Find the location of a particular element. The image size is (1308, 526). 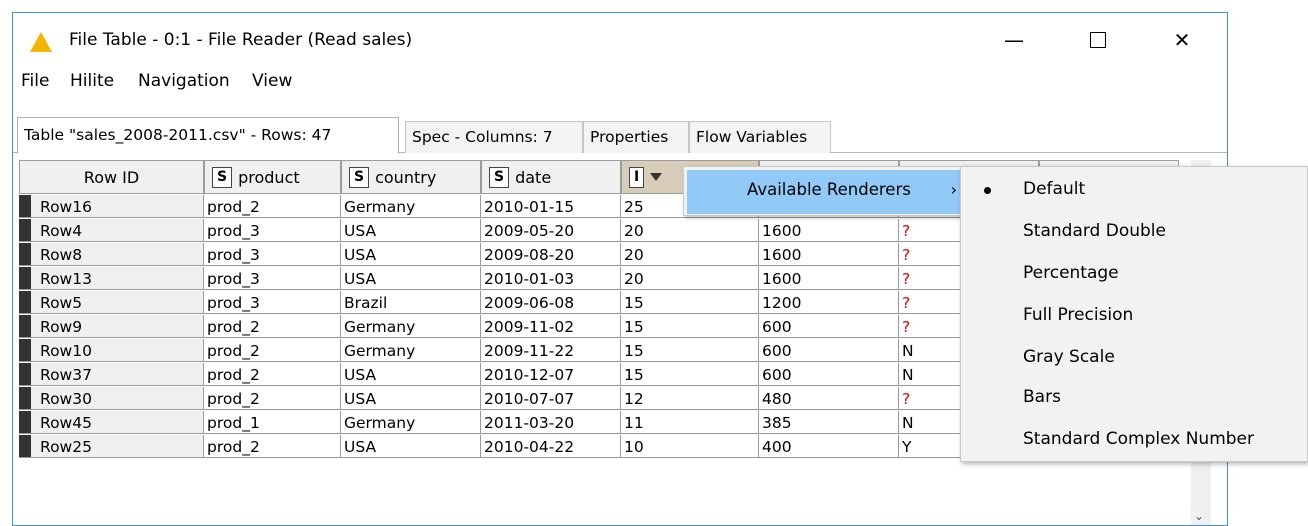

cell-date: 2010-01-03 is located at coordinates (551, 278).